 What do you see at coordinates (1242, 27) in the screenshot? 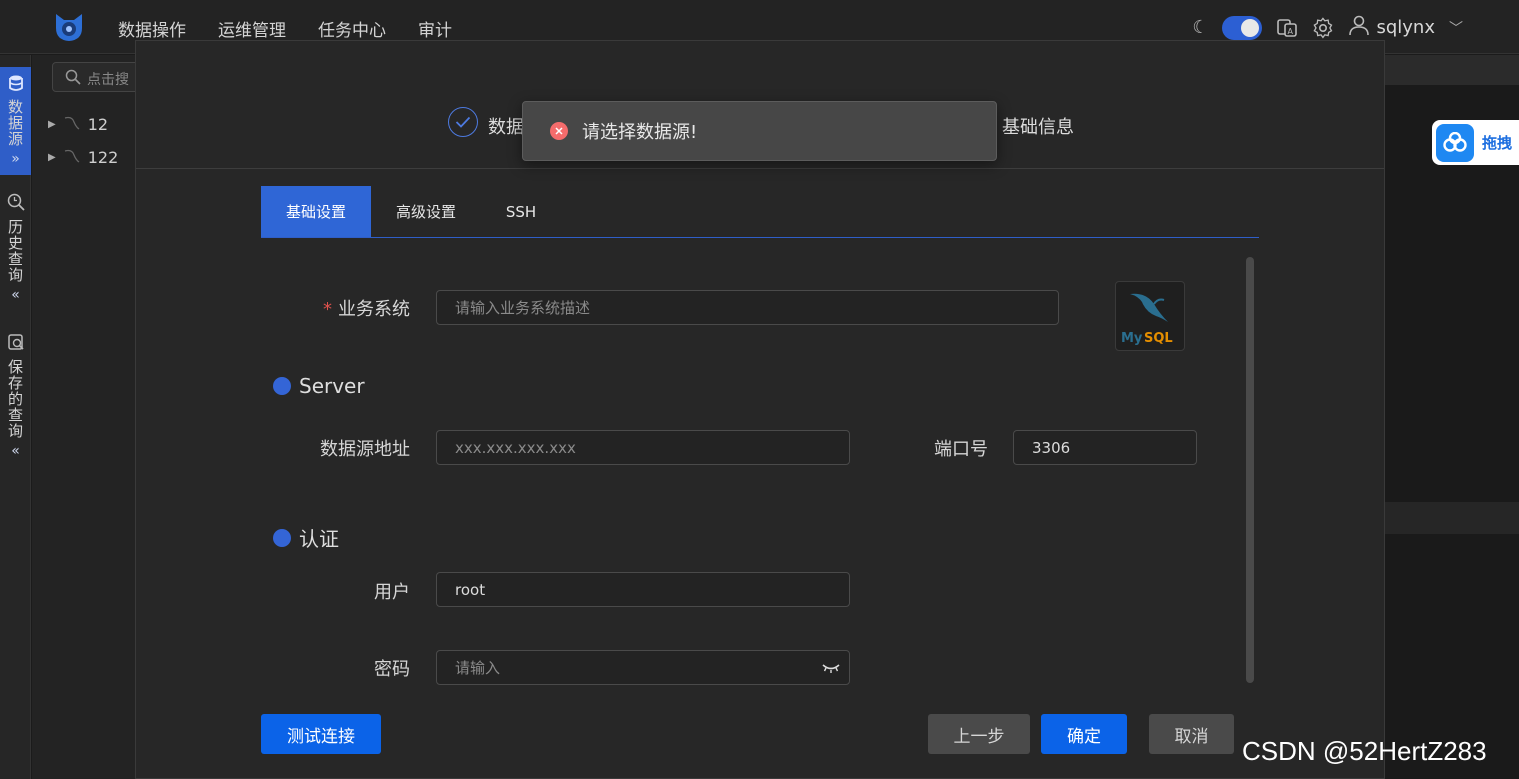
I see `theme-toggle` at bounding box center [1242, 27].